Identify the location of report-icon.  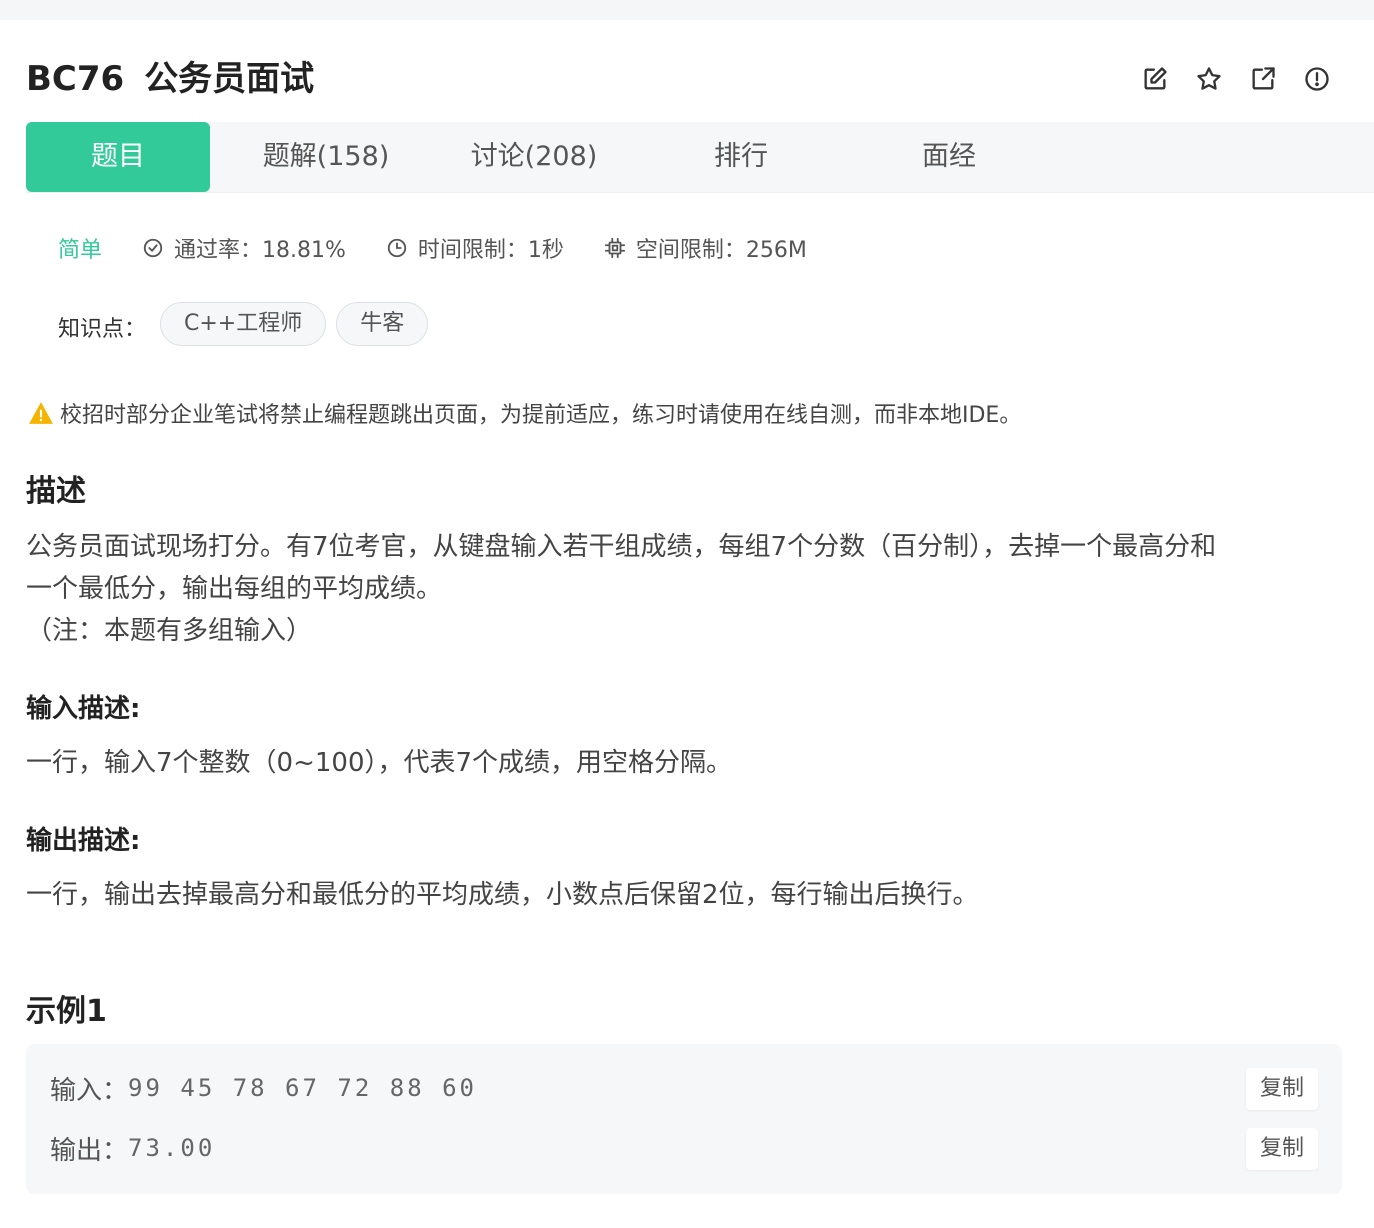
(1317, 79).